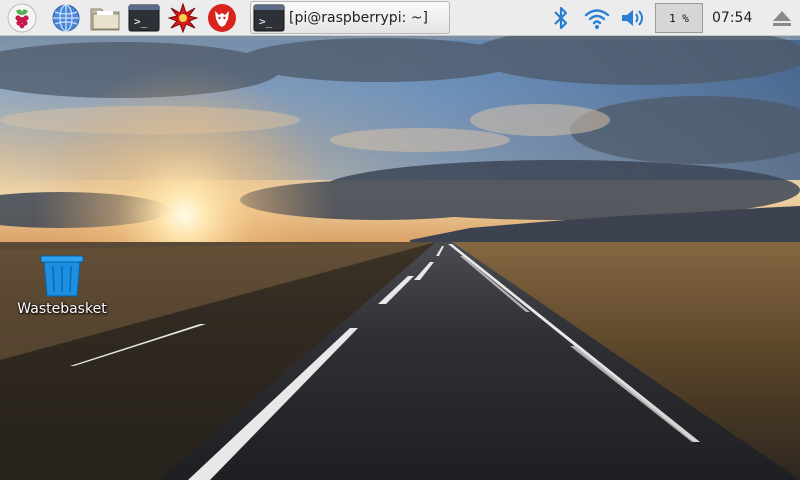 Image resolution: width=800 pixels, height=480 pixels. I want to click on taskbar: >_ >_ [pi@raspberrypi: ~] 1 % 07:54, so click(400, 18).